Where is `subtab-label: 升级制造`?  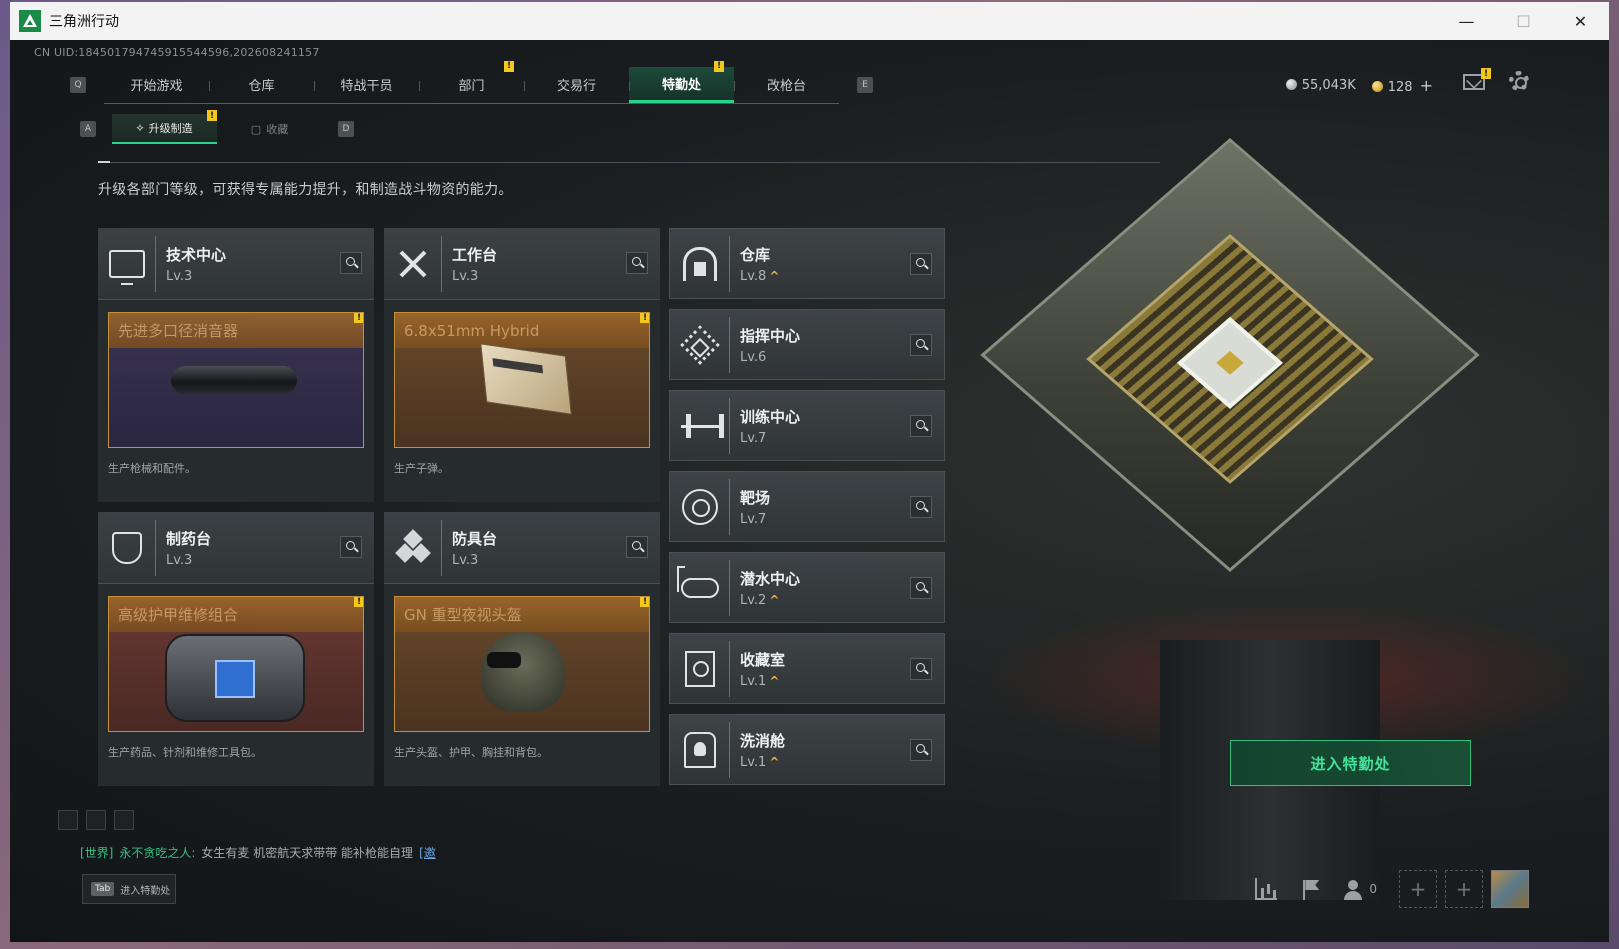
subtab-label: 升级制造 is located at coordinates (170, 128).